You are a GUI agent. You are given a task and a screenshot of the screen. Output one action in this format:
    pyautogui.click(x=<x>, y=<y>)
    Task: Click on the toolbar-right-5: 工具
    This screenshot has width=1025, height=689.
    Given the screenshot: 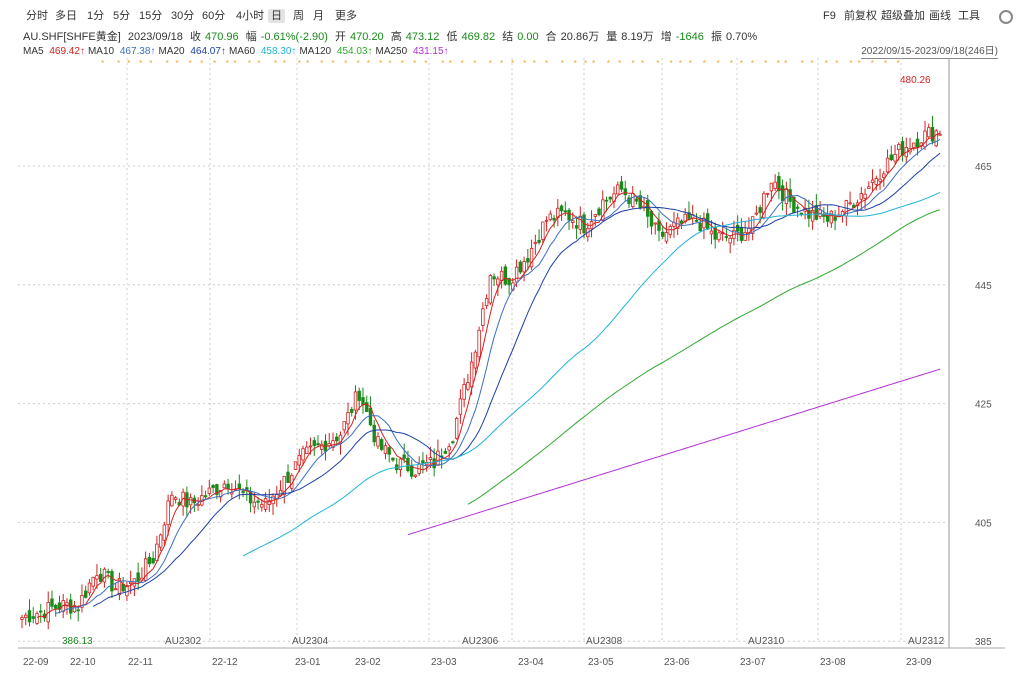 What is the action you would take?
    pyautogui.click(x=969, y=16)
    